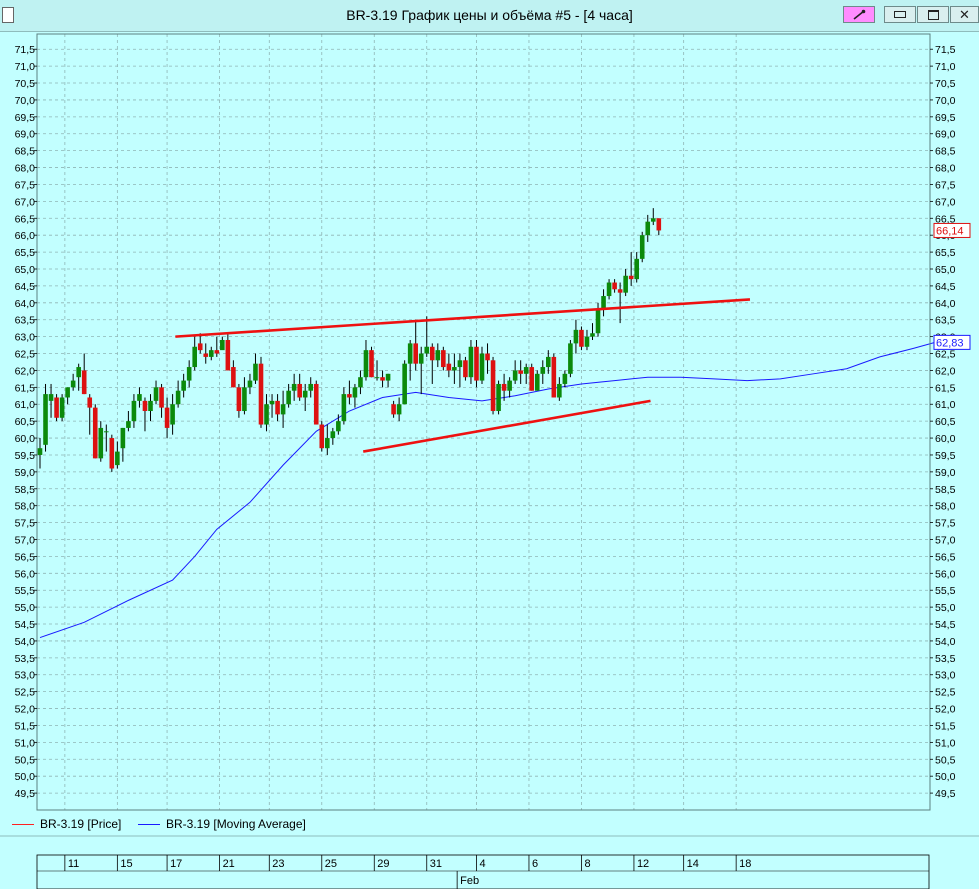  What do you see at coordinates (25, 355) in the screenshot?
I see `y-tick-label-left: 62,5` at bounding box center [25, 355].